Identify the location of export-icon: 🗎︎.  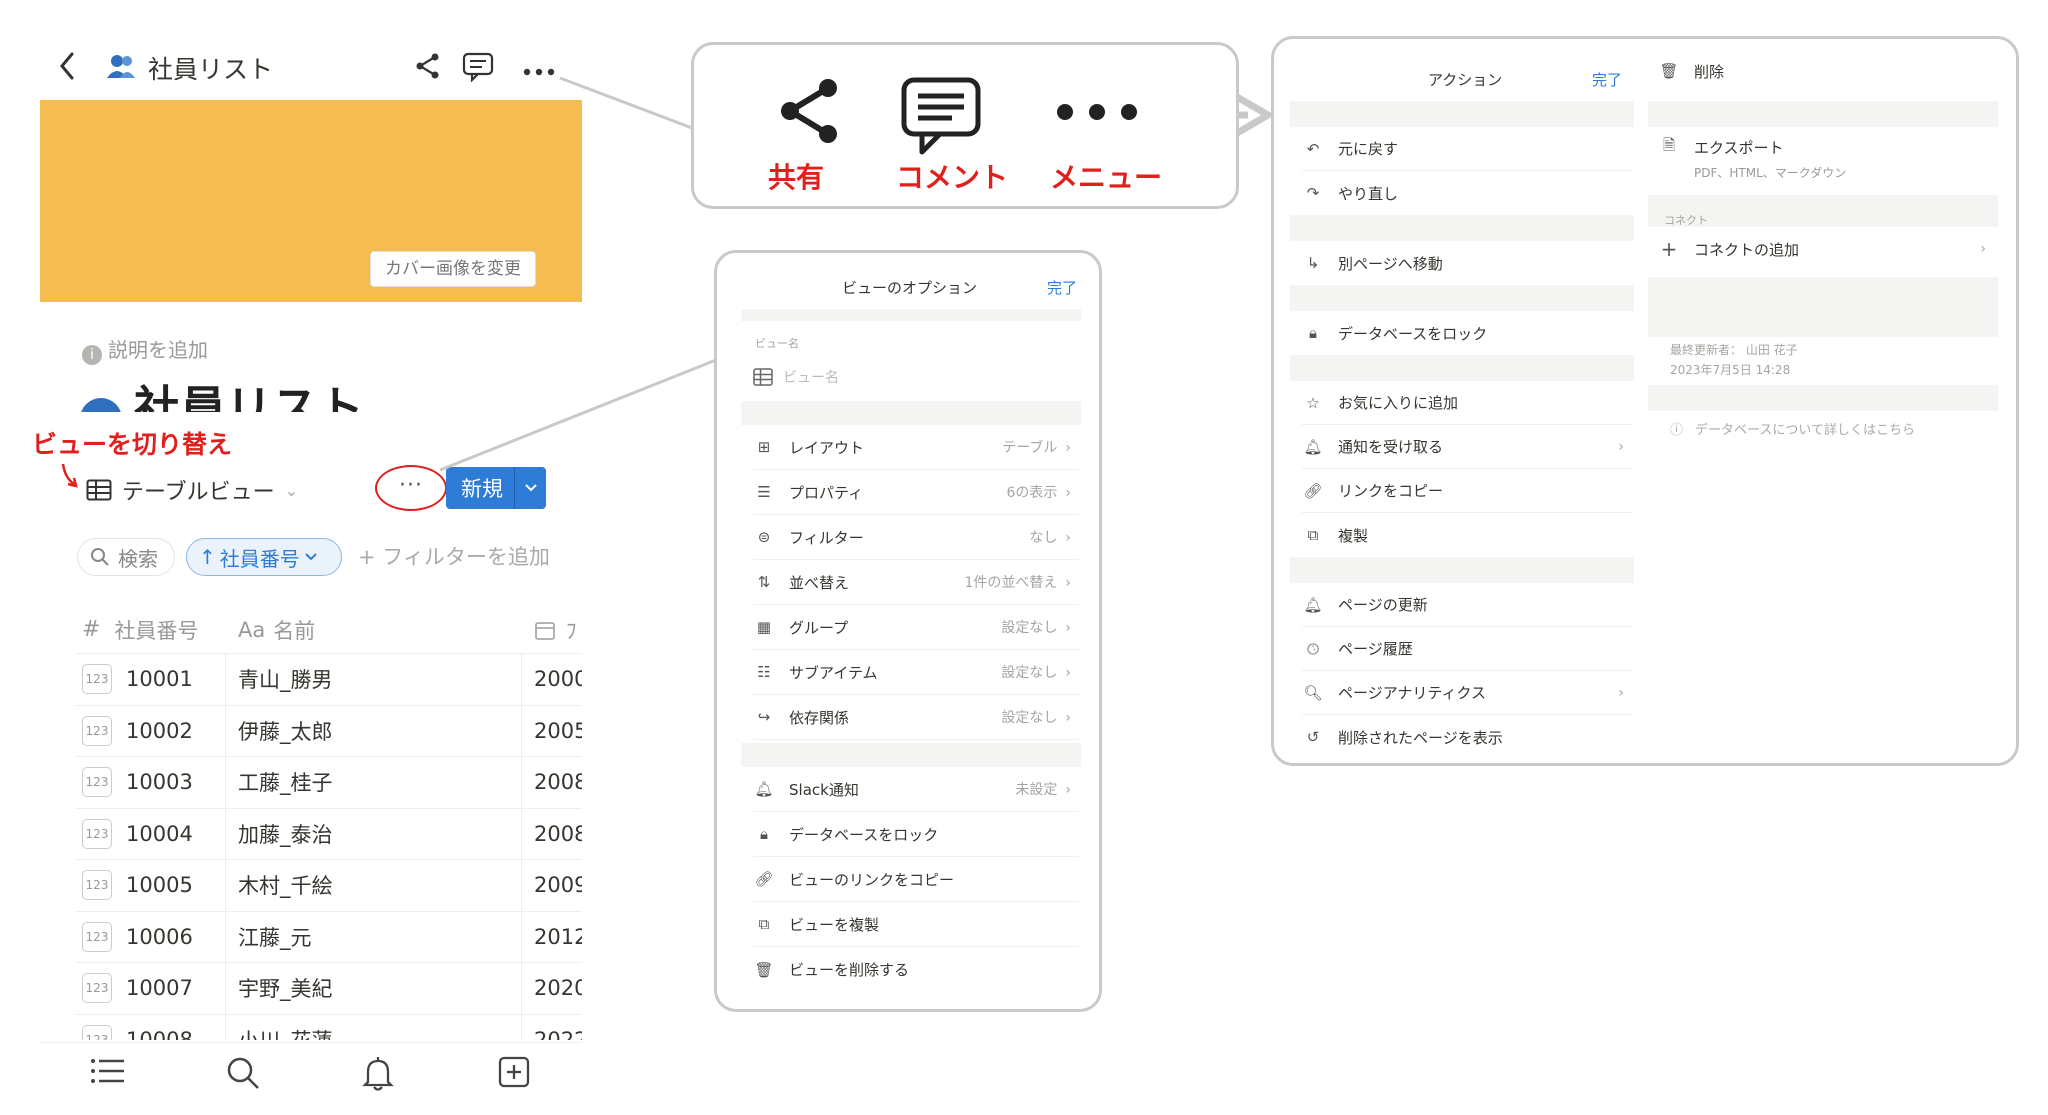
(1669, 145).